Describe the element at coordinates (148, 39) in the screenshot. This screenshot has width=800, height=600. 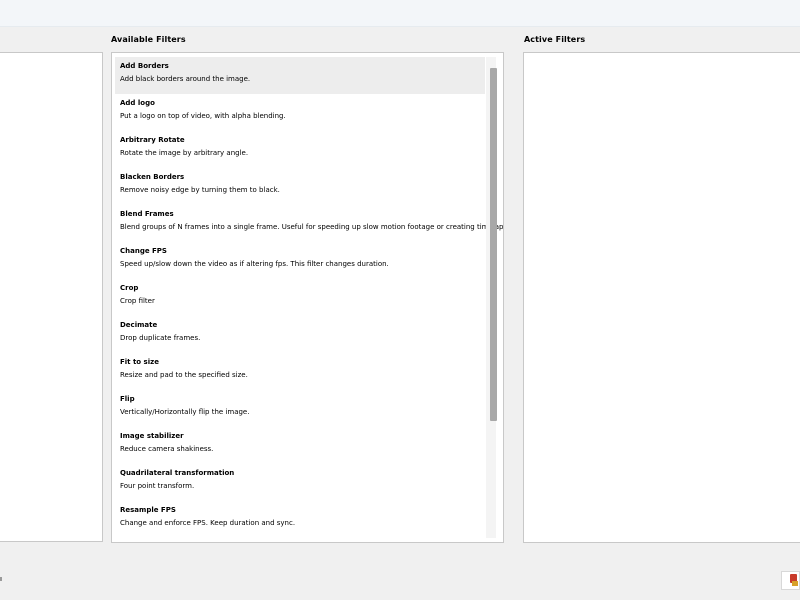
I see `available-filters-label: Available Filters` at that location.